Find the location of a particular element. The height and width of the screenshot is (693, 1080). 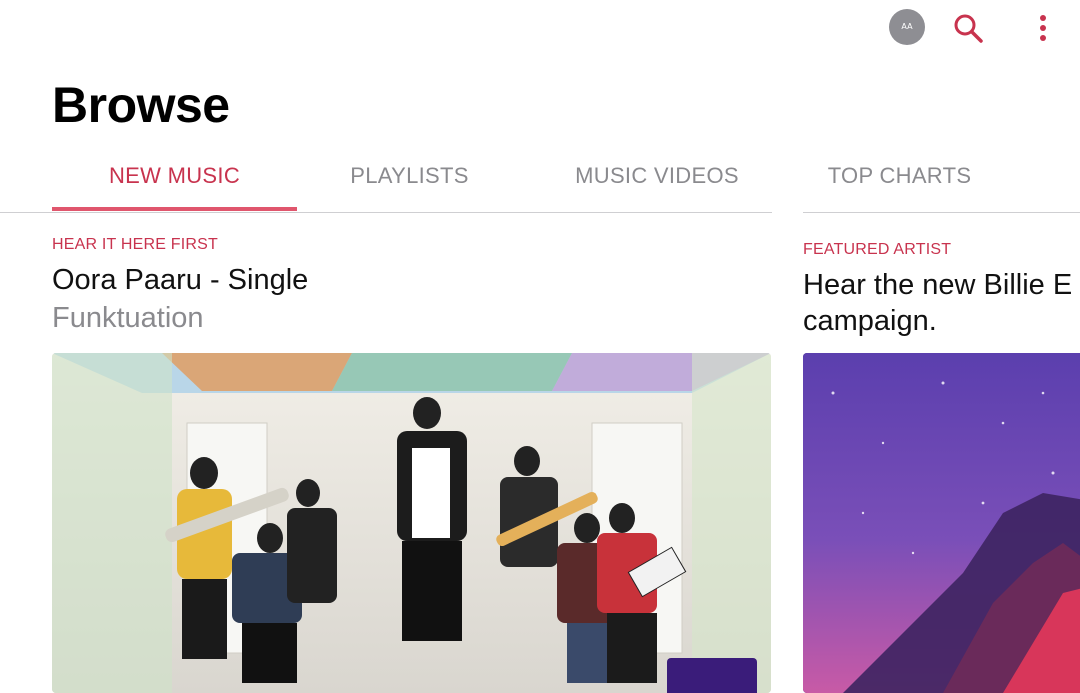

tab-playlists: PLAYLISTS is located at coordinates (409, 180).